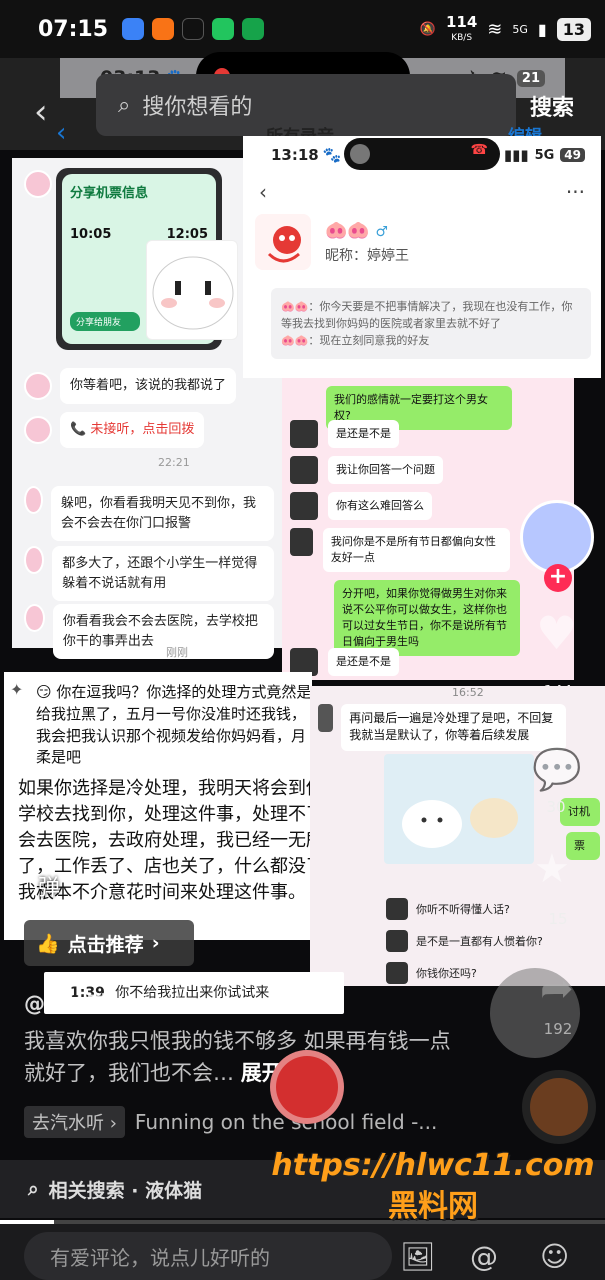  I want to click on music-disc, so click(559, 1107).